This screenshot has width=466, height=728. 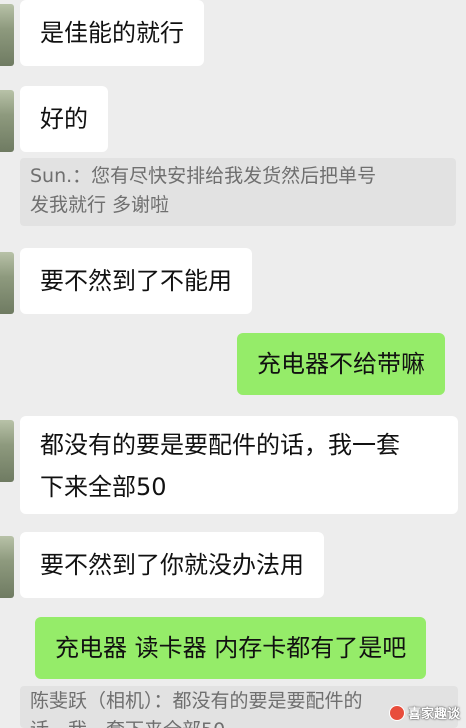 I want to click on quoted-message: Sun.：您有尽快安排给我发货然后把单号 发我就行 多谢啦, so click(x=238, y=192).